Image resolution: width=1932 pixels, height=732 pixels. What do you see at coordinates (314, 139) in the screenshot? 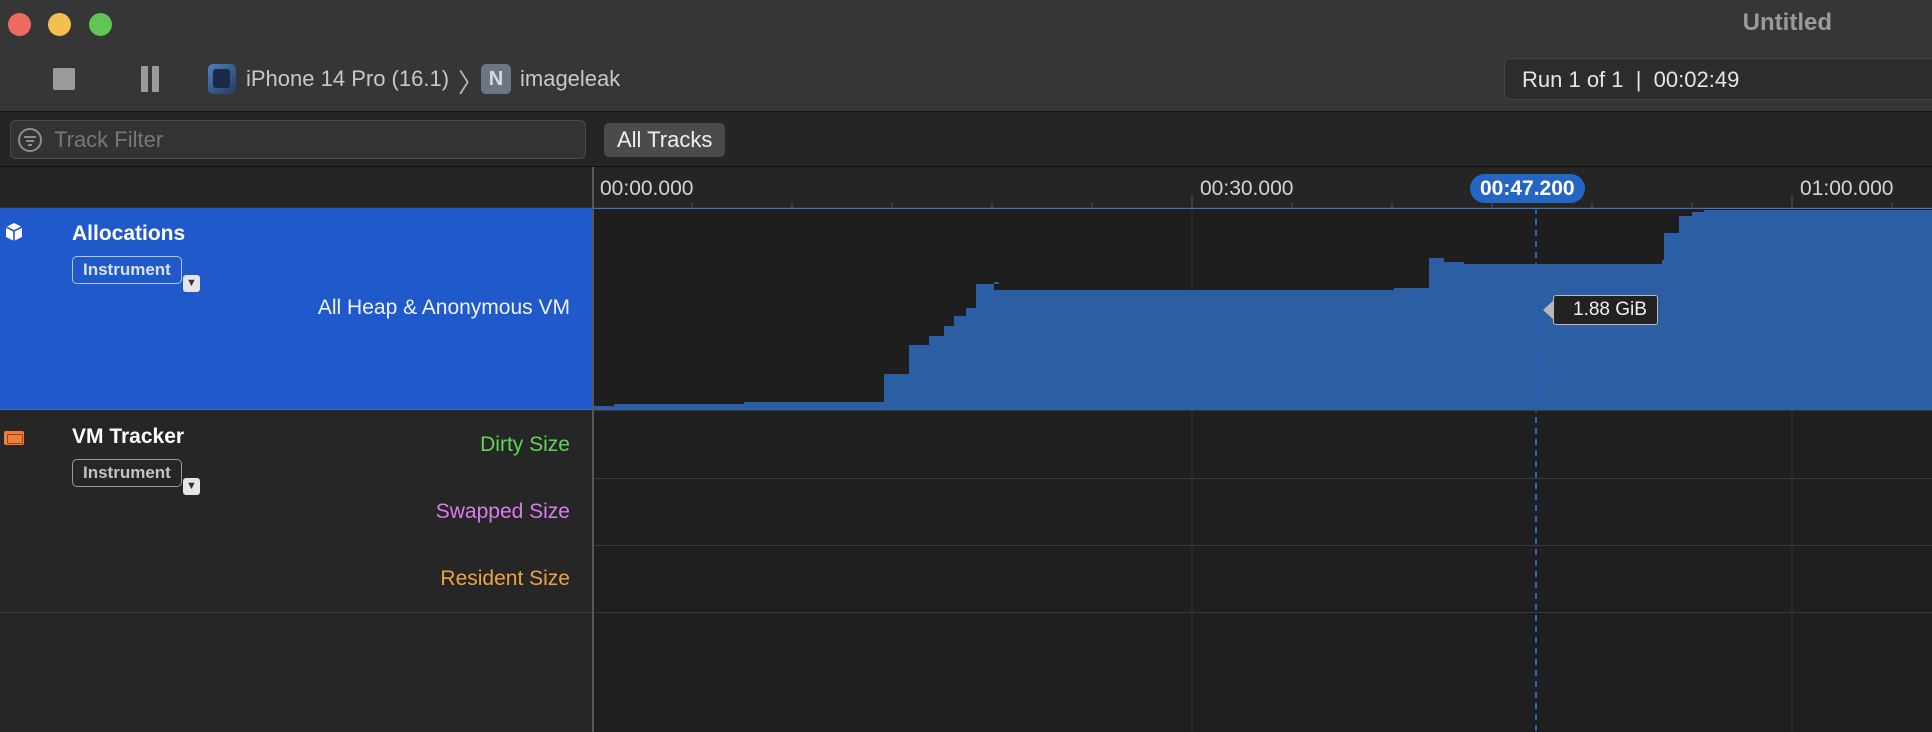
I see `track-filter-input` at bounding box center [314, 139].